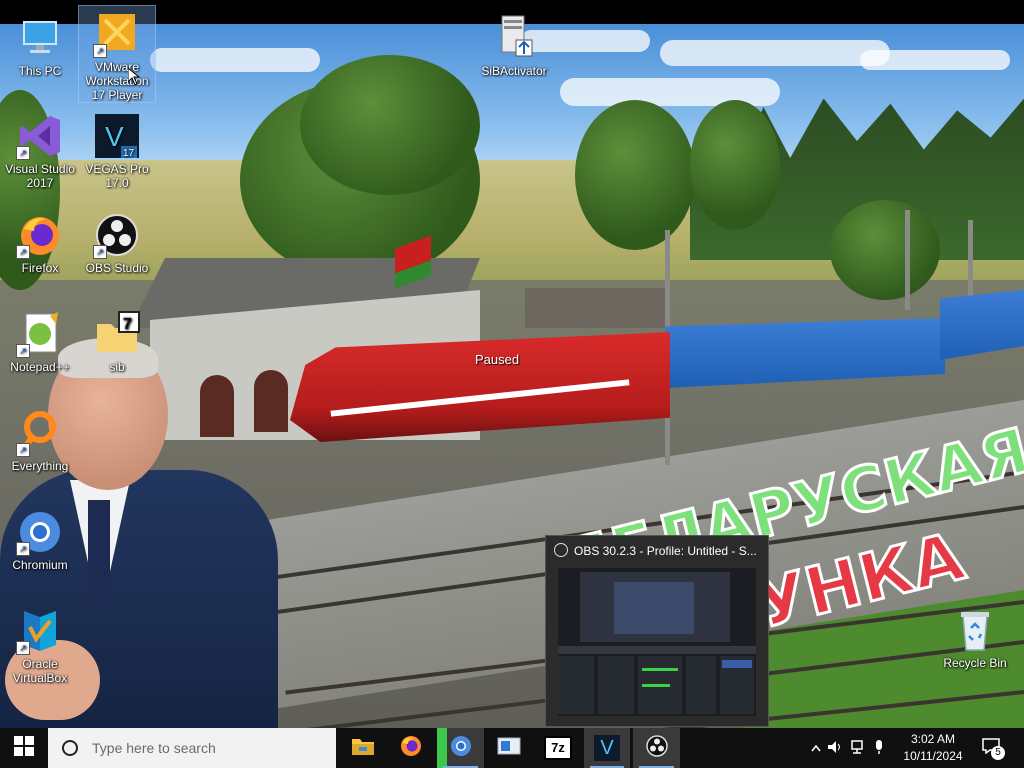 Image resolution: width=1024 pixels, height=768 pixels. I want to click on folder-icon, so click(363, 748).